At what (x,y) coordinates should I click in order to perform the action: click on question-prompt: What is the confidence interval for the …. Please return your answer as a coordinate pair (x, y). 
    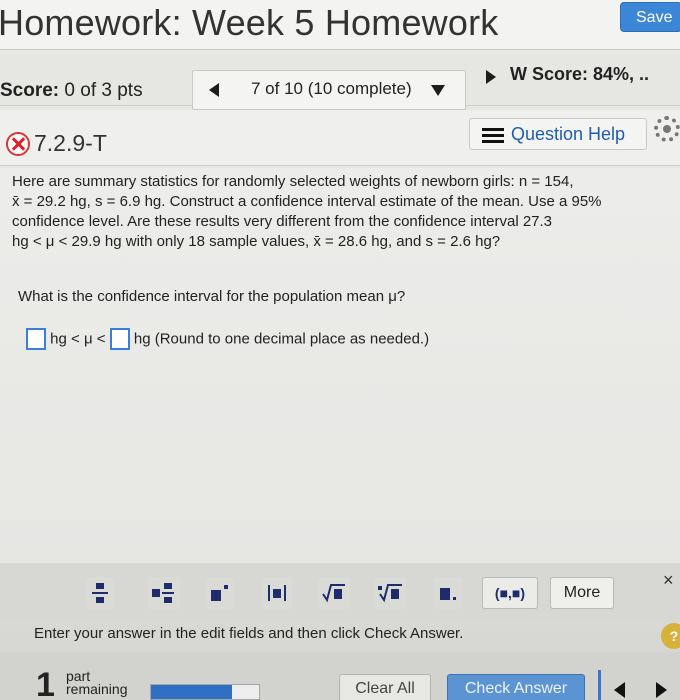
    Looking at the image, I should click on (212, 296).